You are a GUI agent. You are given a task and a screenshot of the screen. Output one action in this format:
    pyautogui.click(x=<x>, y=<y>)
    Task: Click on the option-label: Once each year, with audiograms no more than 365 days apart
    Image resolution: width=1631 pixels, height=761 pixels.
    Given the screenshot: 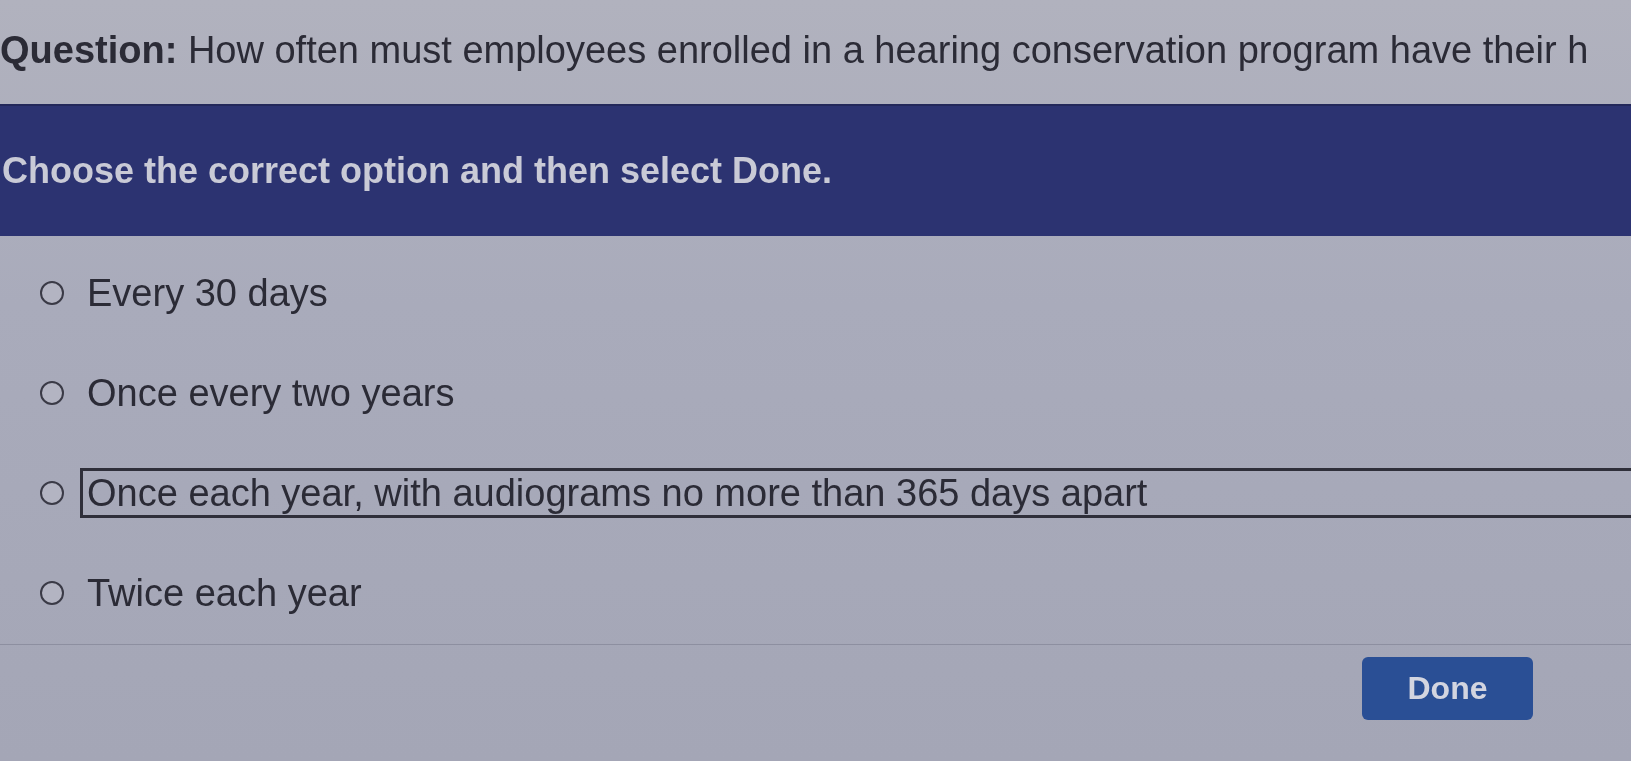 What is the action you would take?
    pyautogui.click(x=855, y=493)
    